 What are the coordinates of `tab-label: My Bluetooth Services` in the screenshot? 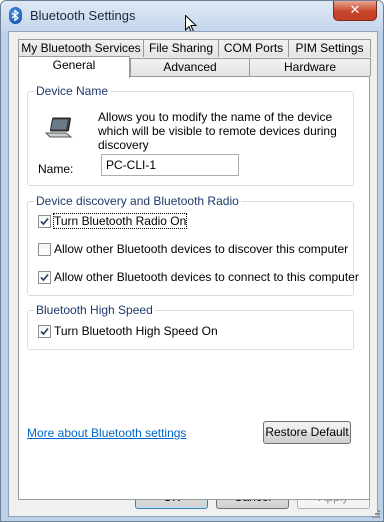 It's located at (81, 48).